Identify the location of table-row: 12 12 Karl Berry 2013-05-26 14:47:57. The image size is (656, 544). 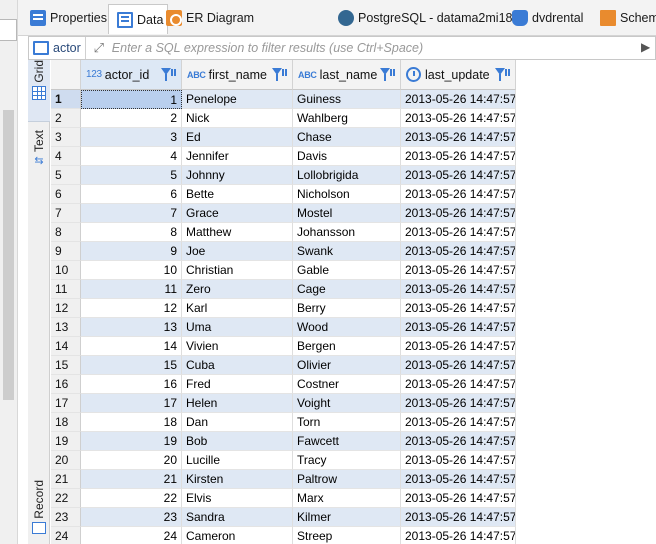
(353, 308).